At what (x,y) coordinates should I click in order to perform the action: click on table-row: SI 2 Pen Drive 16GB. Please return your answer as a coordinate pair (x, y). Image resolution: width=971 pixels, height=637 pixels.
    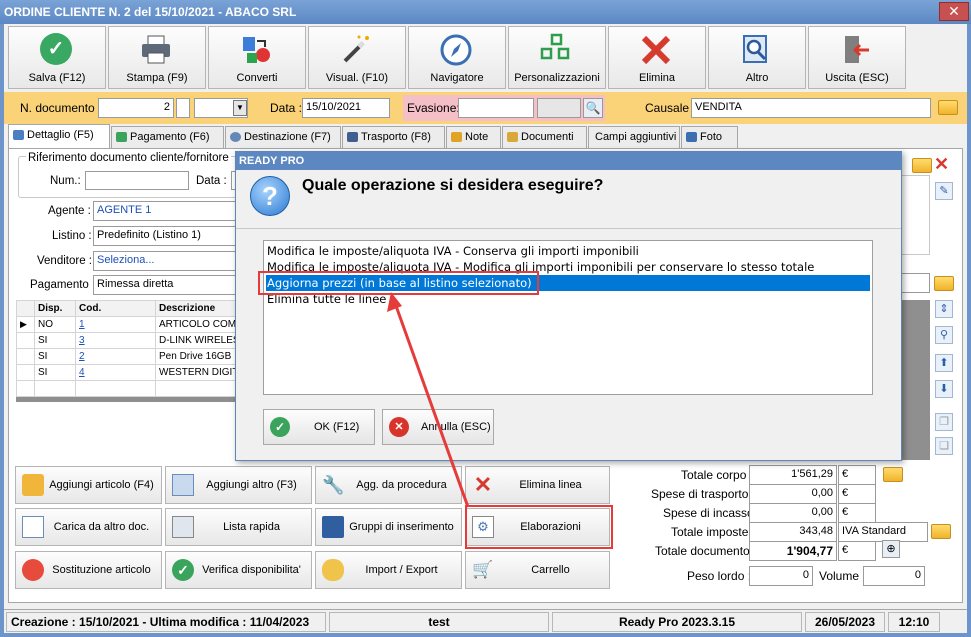
    Looking at the image, I should click on (126, 356).